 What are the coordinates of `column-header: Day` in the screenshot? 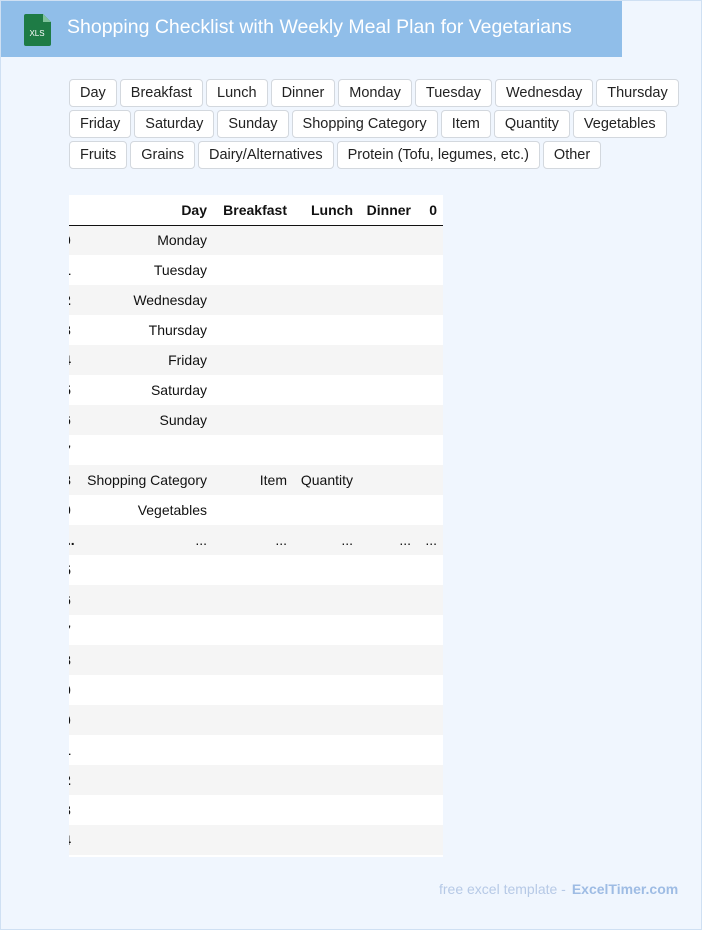 It's located at (147, 210).